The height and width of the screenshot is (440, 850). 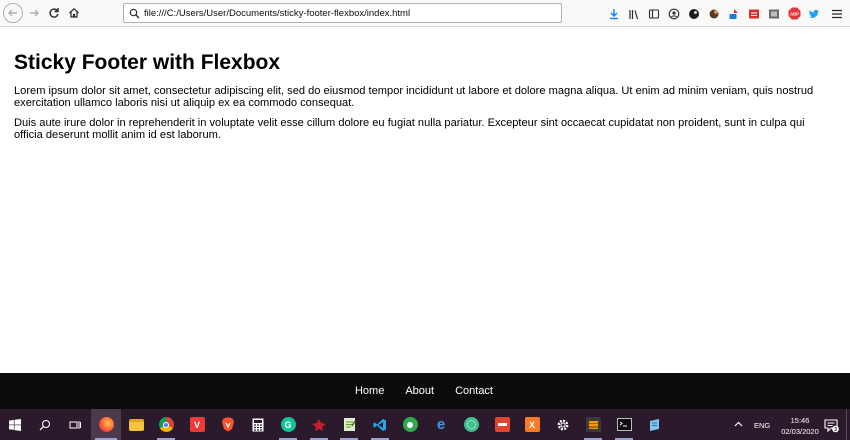 I want to click on account-icon, so click(x=674, y=13).